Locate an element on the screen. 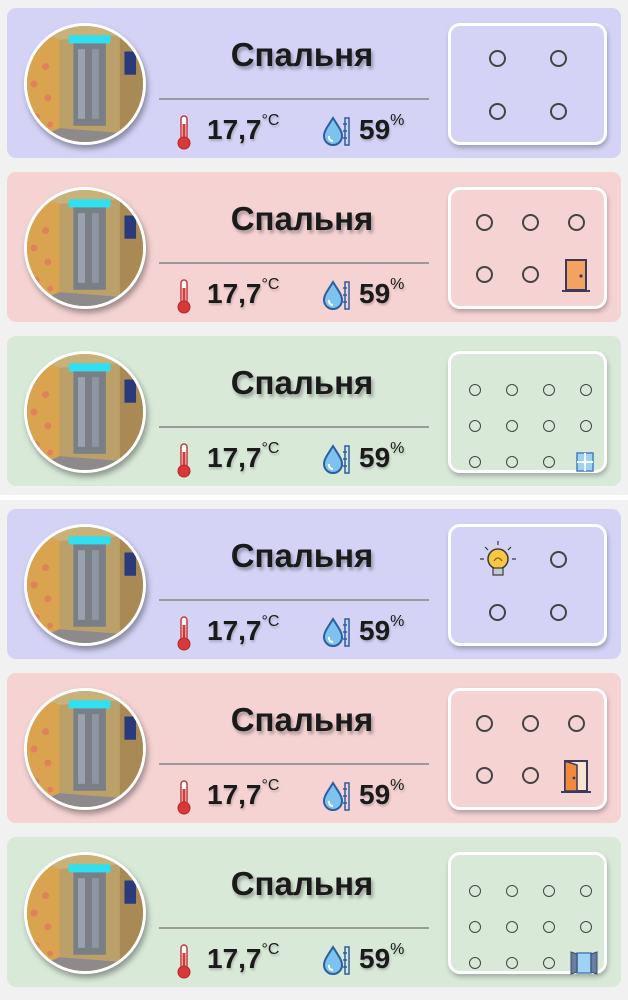 The height and width of the screenshot is (1000, 628). door-open-icon is located at coordinates (576, 777).